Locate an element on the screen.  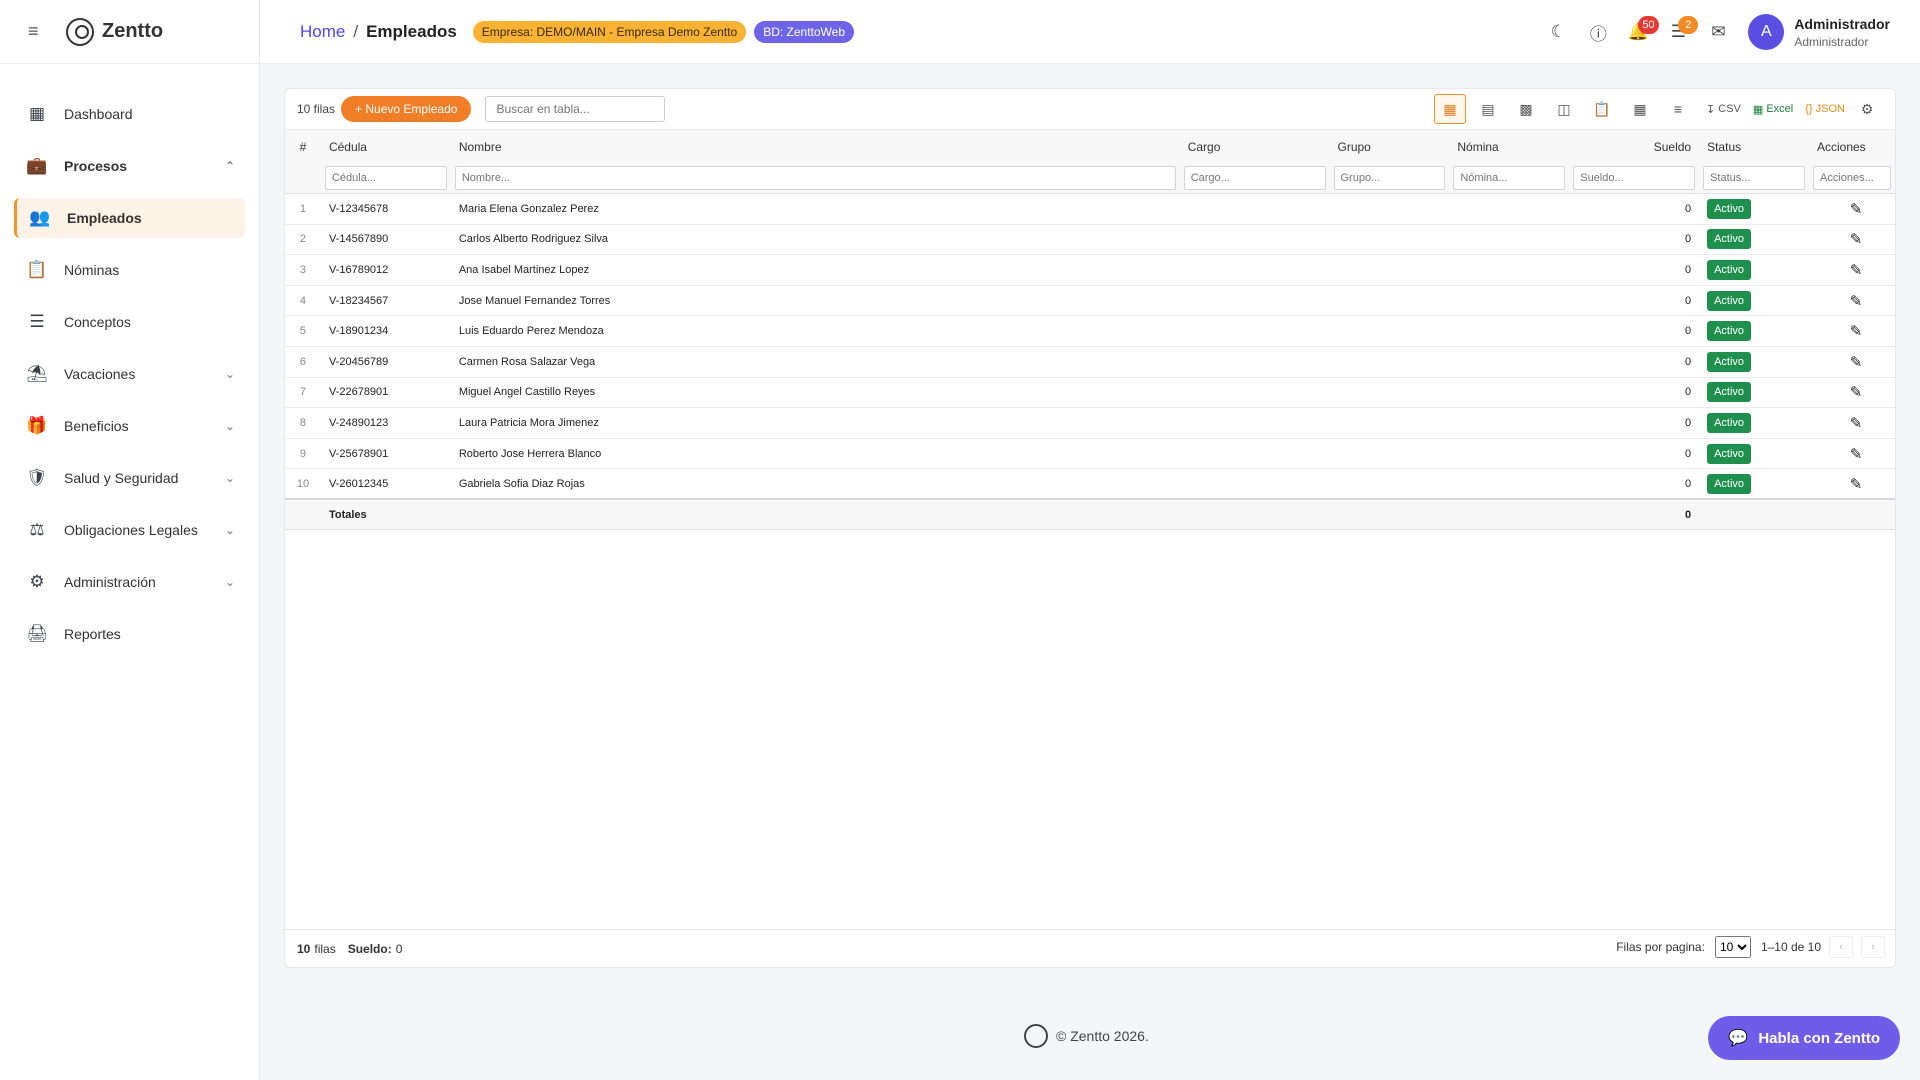
cell-cedula: V-18901234 is located at coordinates (358, 331).